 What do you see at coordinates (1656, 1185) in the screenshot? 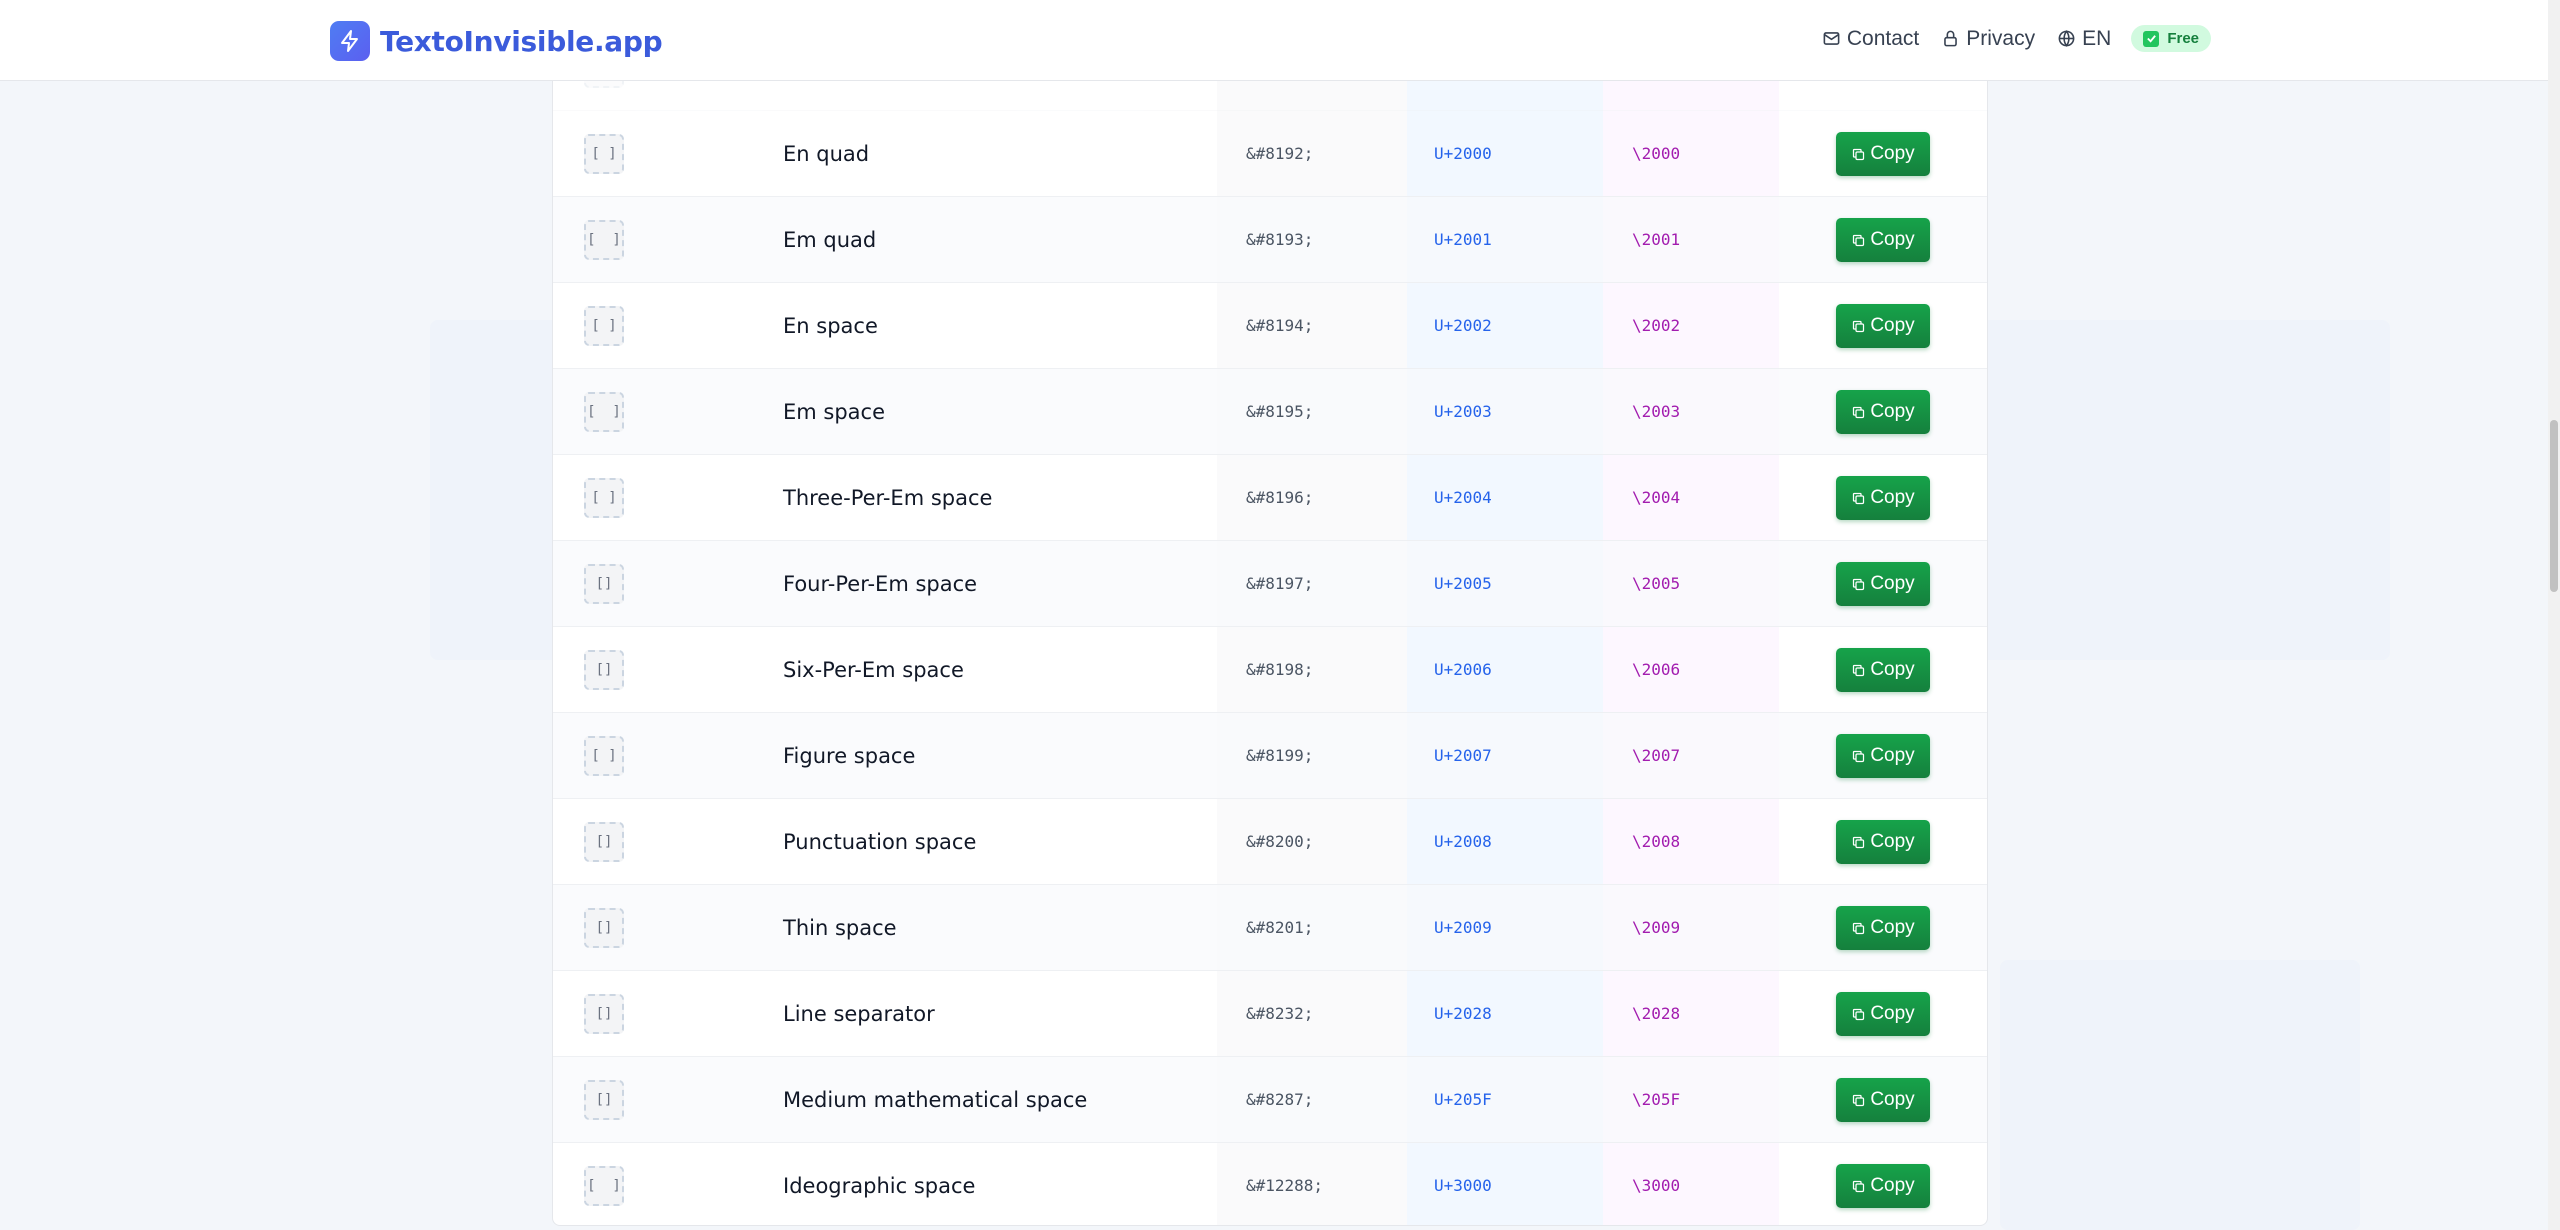
I see `css-code: \3000` at bounding box center [1656, 1185].